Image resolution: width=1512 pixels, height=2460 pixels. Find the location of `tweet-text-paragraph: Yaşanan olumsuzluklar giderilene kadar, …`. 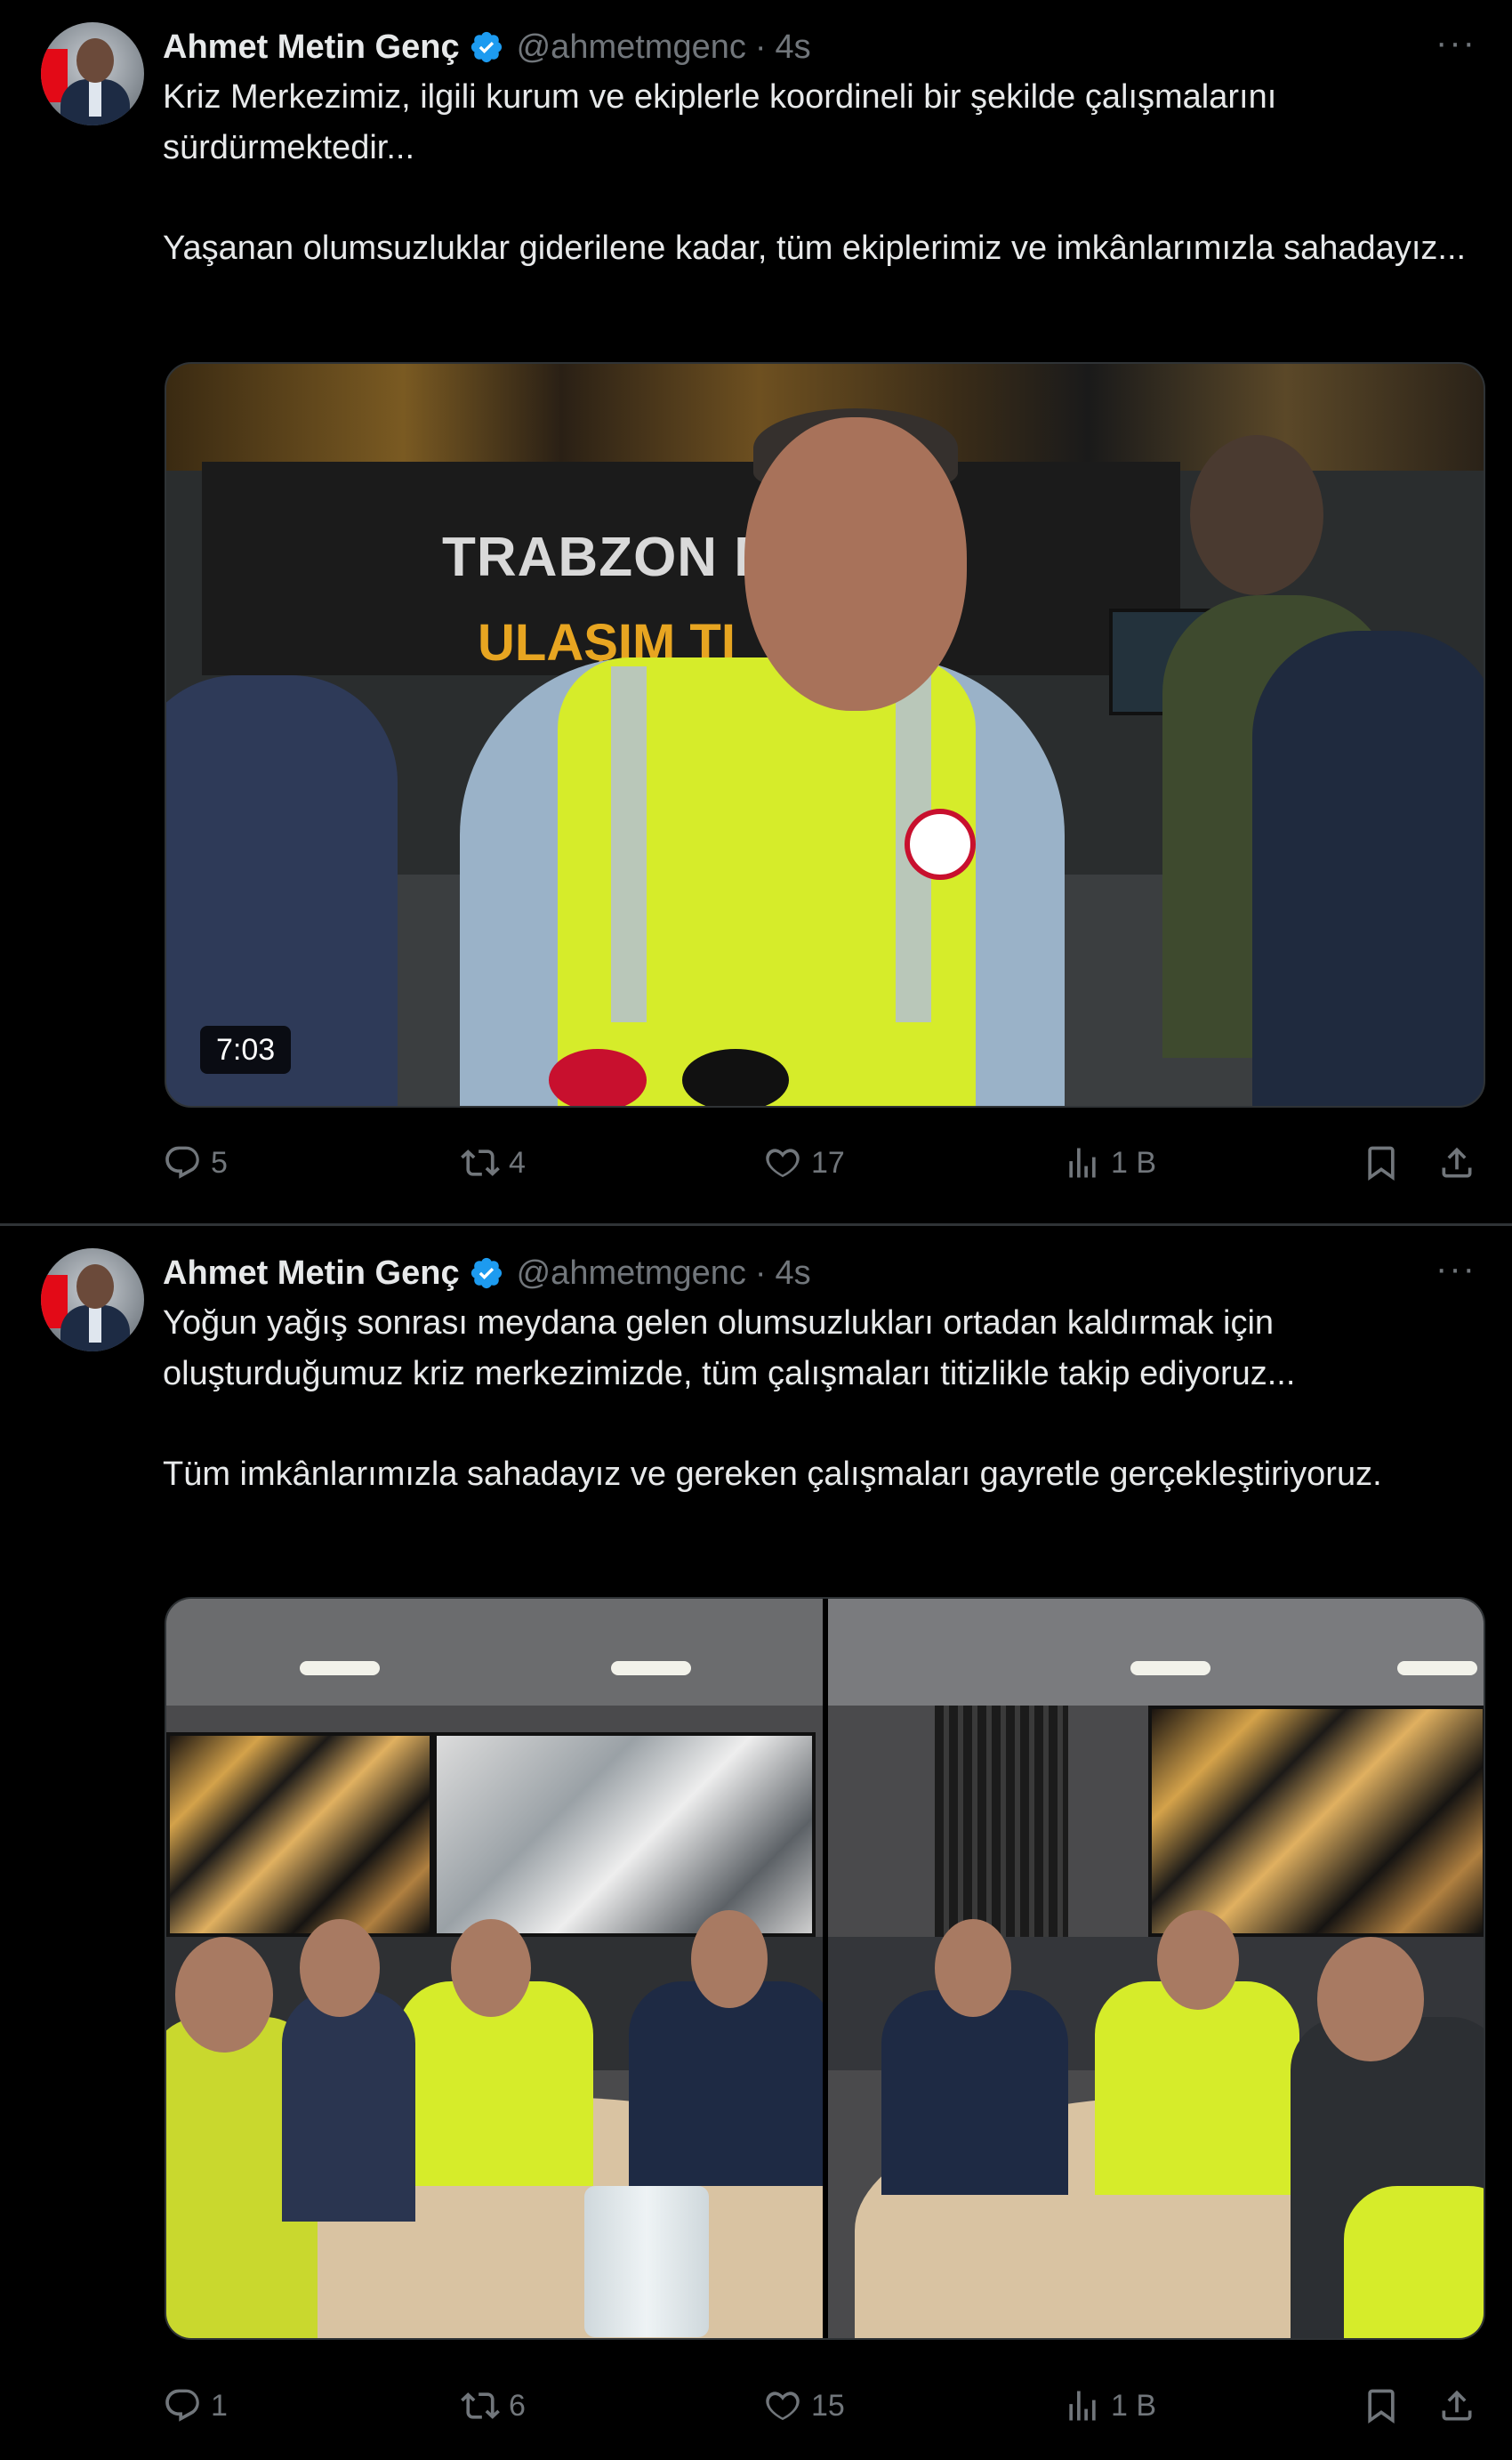

tweet-text-paragraph: Yaşanan olumsuzluklar giderilene kadar, … is located at coordinates (815, 248).